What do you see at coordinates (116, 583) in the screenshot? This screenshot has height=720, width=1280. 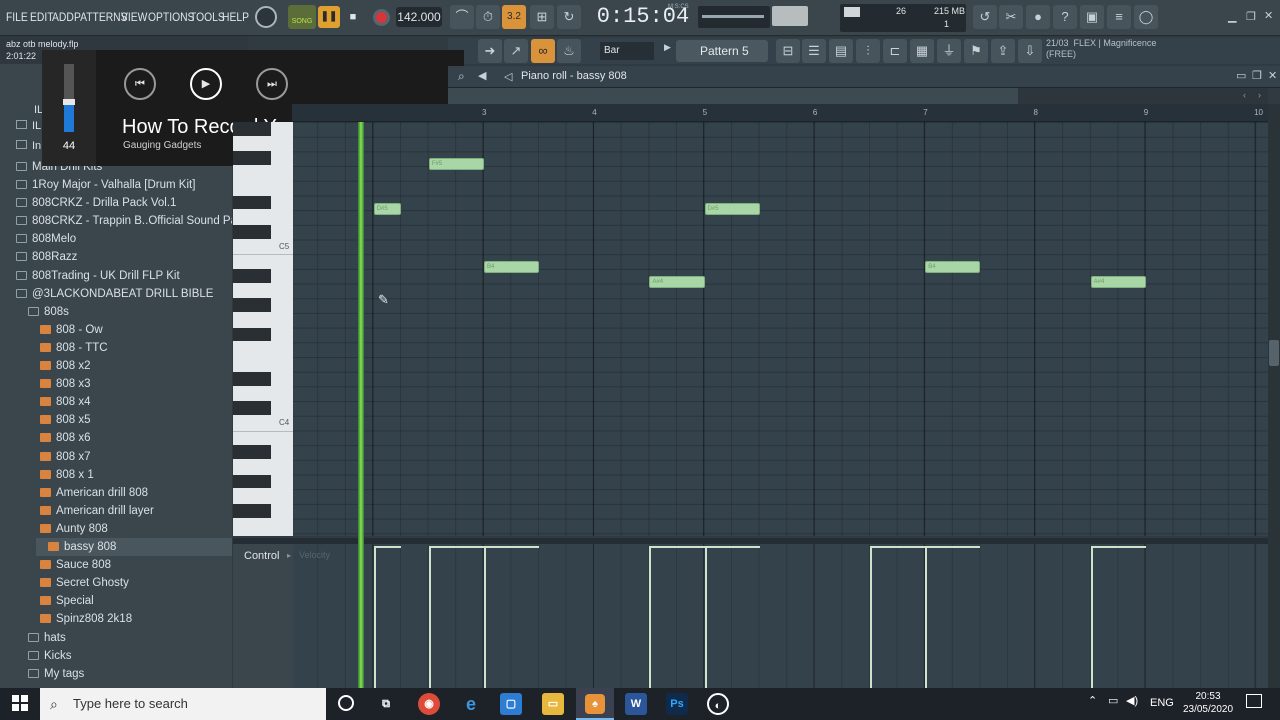 I see `browser-item: Secret Ghosty` at bounding box center [116, 583].